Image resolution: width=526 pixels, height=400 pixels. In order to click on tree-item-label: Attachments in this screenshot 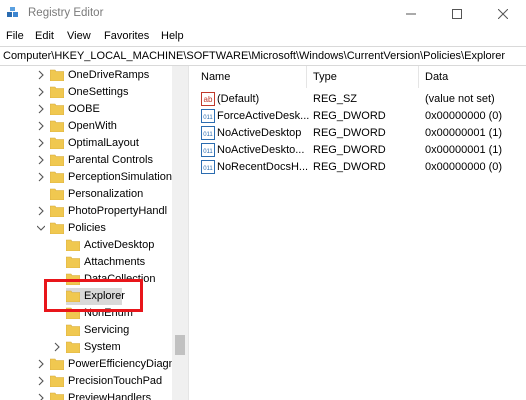, I will do `click(115, 262)`.